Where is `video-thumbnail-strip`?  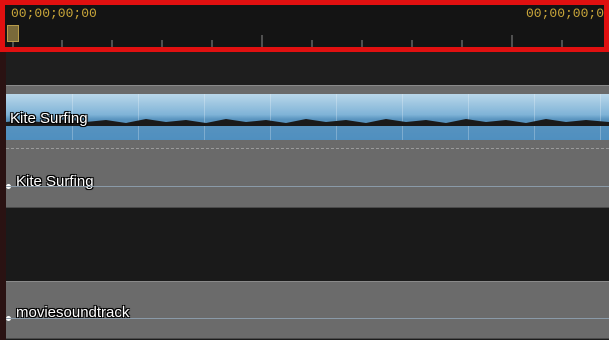 video-thumbnail-strip is located at coordinates (307, 117).